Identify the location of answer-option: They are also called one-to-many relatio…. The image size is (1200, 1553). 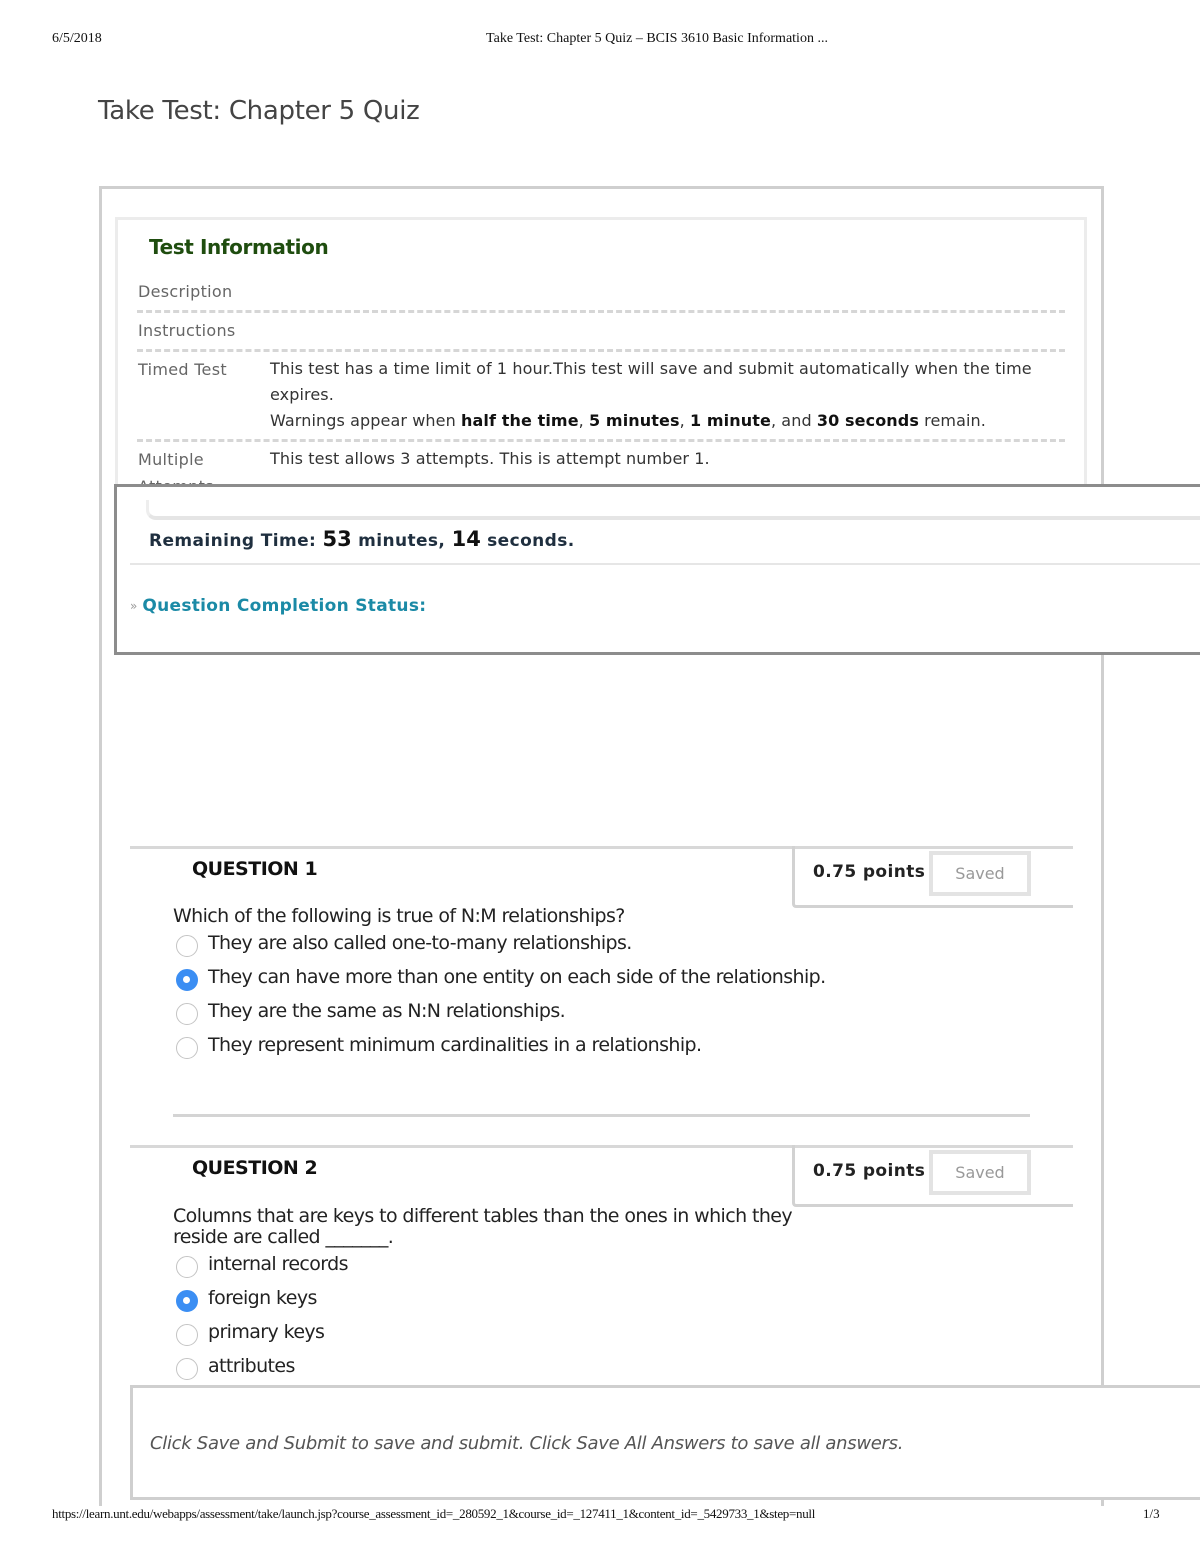
(501, 943).